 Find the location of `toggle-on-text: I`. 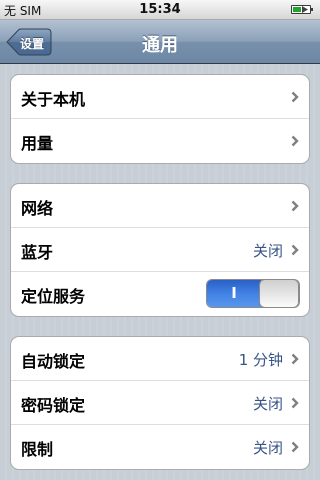

toggle-on-text: I is located at coordinates (234, 293).